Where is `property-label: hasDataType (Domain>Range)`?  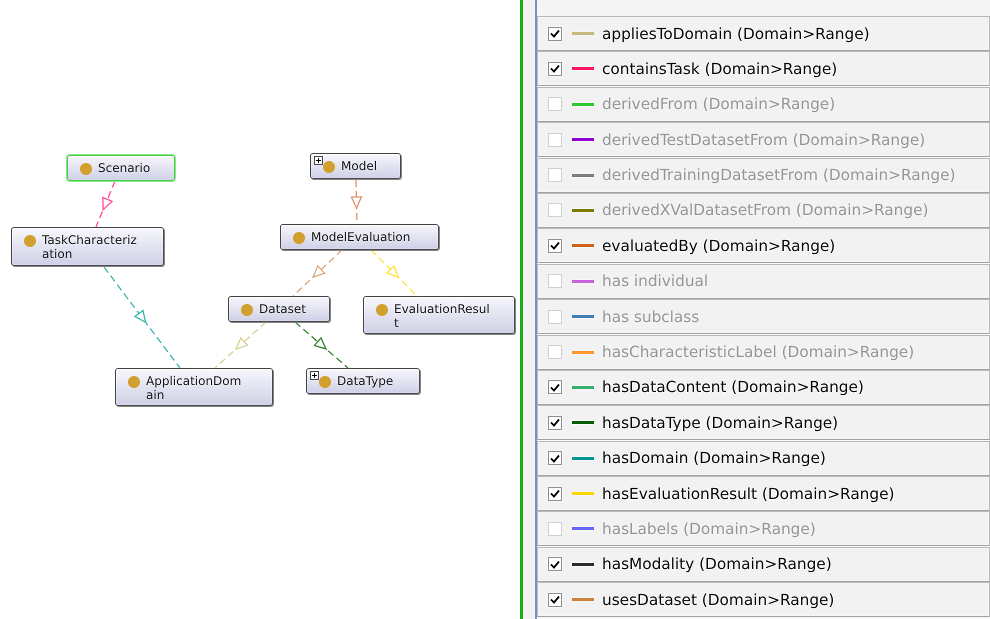
property-label: hasDataType (Domain>Range) is located at coordinates (720, 423).